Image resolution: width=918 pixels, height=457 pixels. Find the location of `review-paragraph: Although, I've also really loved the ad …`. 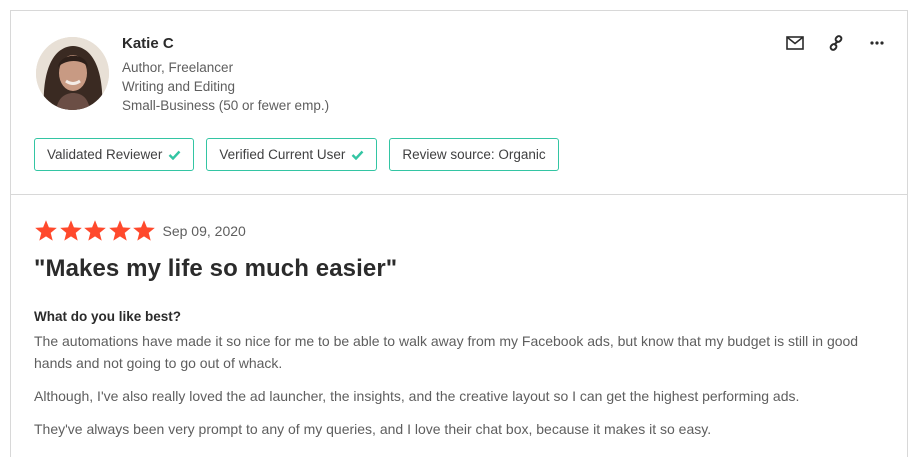

review-paragraph: Although, I've also really loved the ad … is located at coordinates (417, 396).